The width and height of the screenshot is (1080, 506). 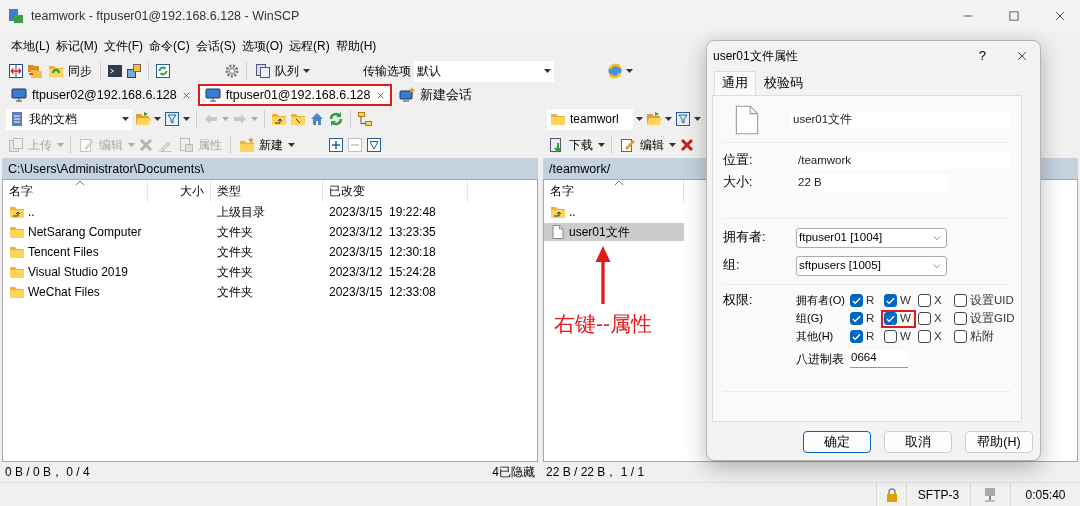 I want to click on permission-checkbox: 粘附, so click(x=975, y=336).